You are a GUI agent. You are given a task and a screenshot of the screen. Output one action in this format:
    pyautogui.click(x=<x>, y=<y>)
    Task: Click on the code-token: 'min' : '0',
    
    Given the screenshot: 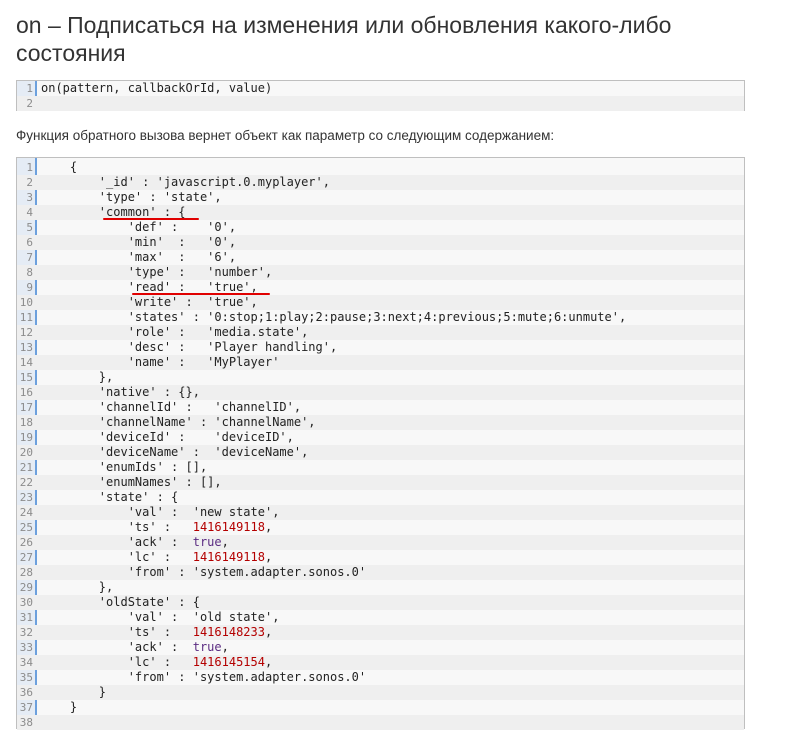 What is the action you would take?
    pyautogui.click(x=139, y=242)
    